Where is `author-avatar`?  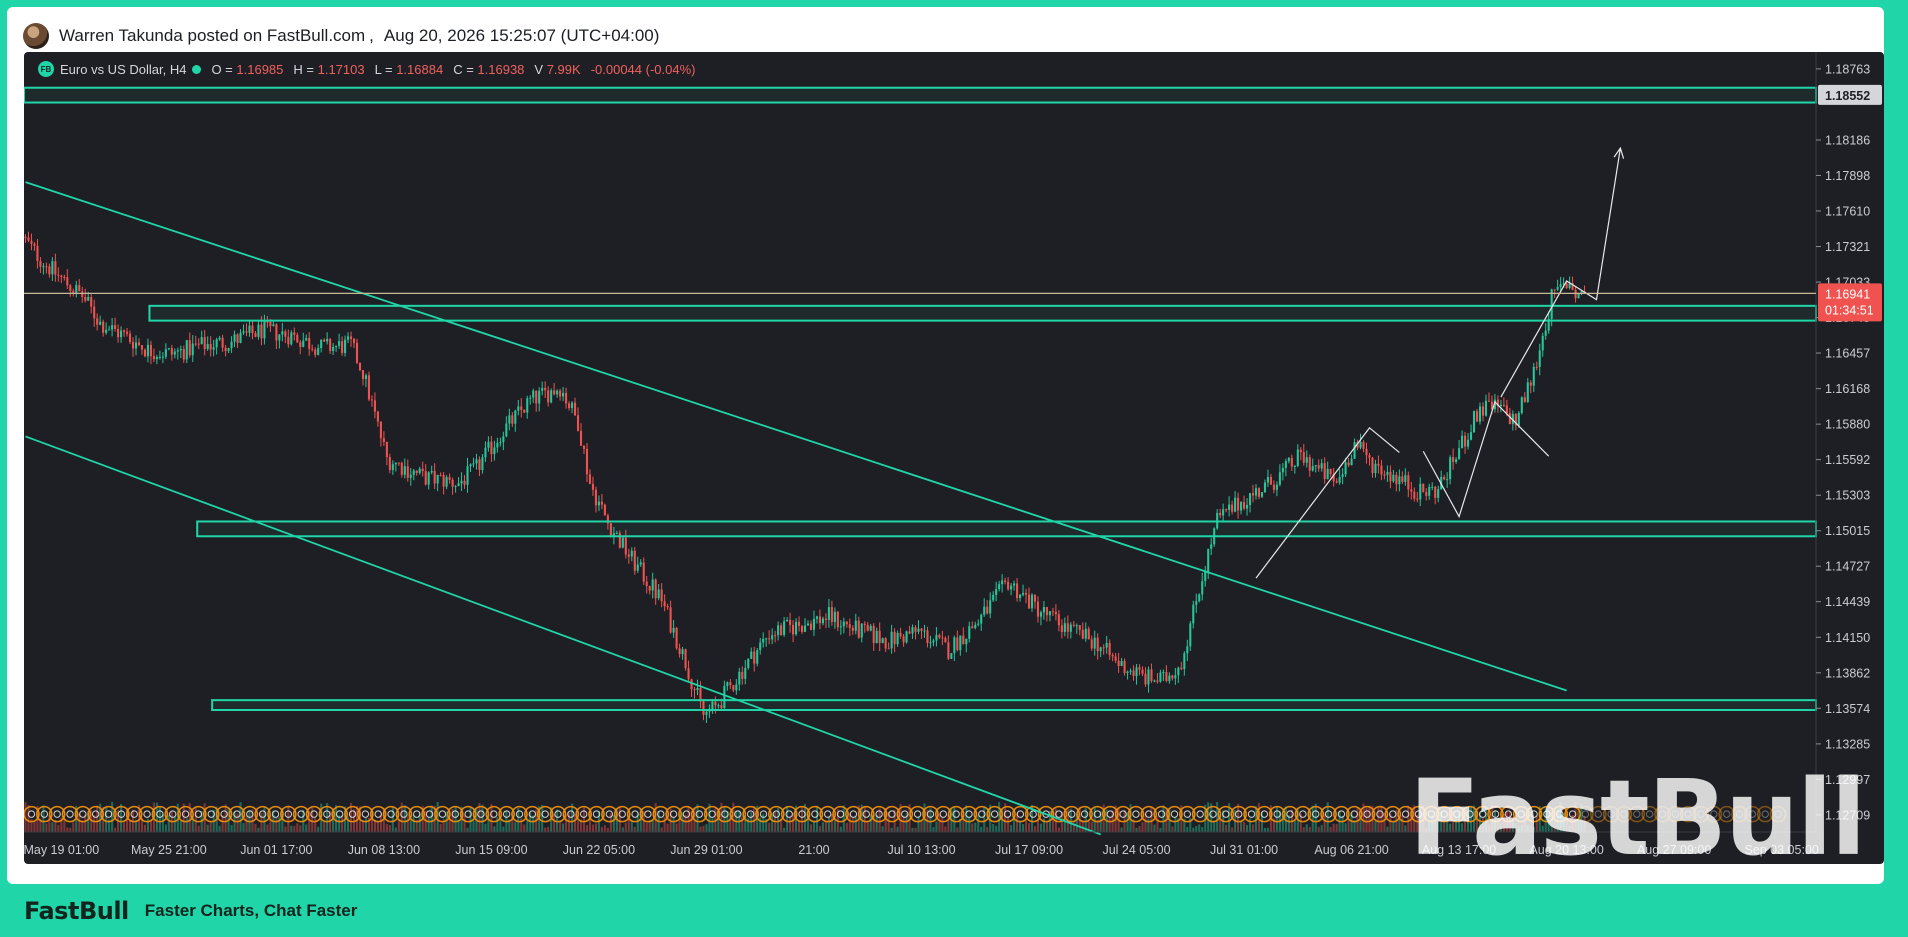
author-avatar is located at coordinates (36, 36).